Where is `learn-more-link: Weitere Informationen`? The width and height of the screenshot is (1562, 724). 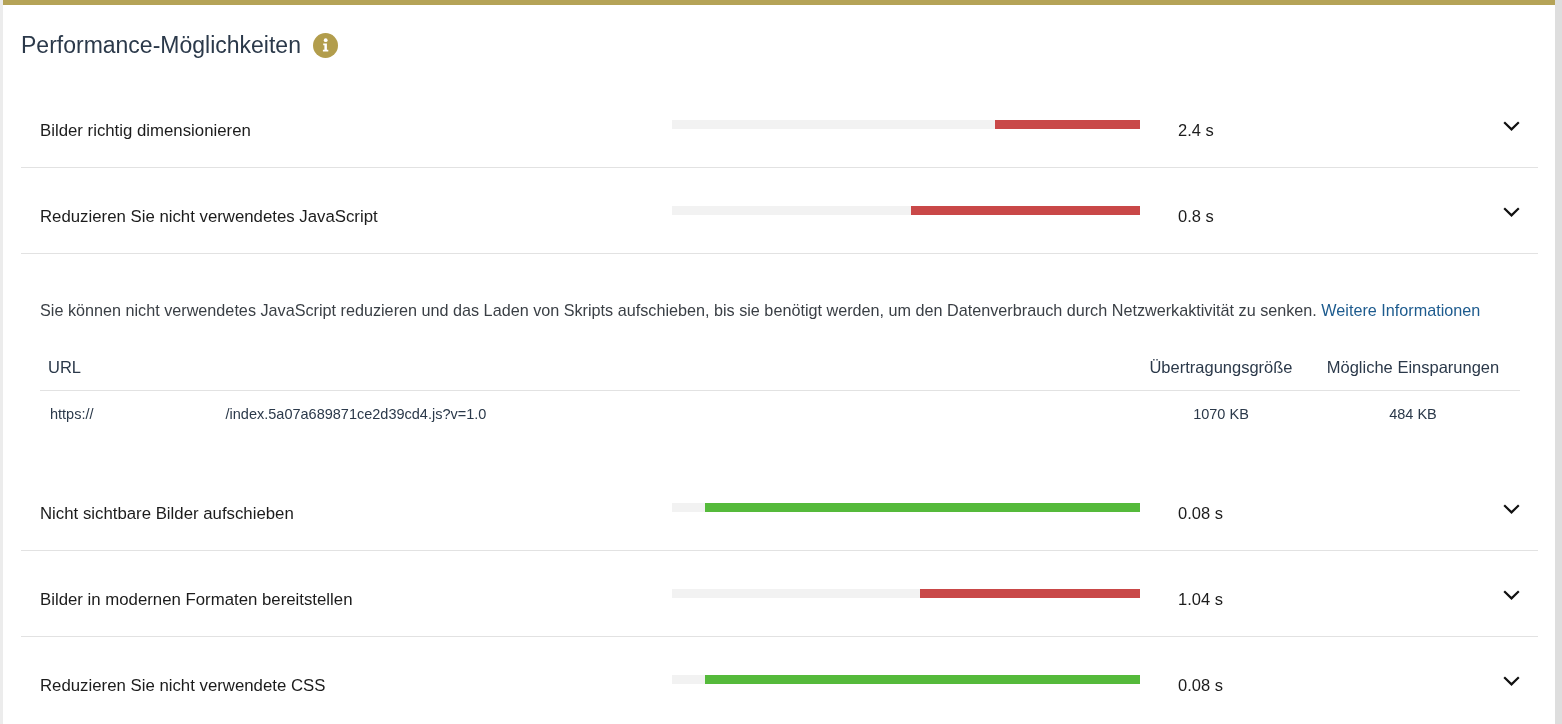 learn-more-link: Weitere Informationen is located at coordinates (1401, 310).